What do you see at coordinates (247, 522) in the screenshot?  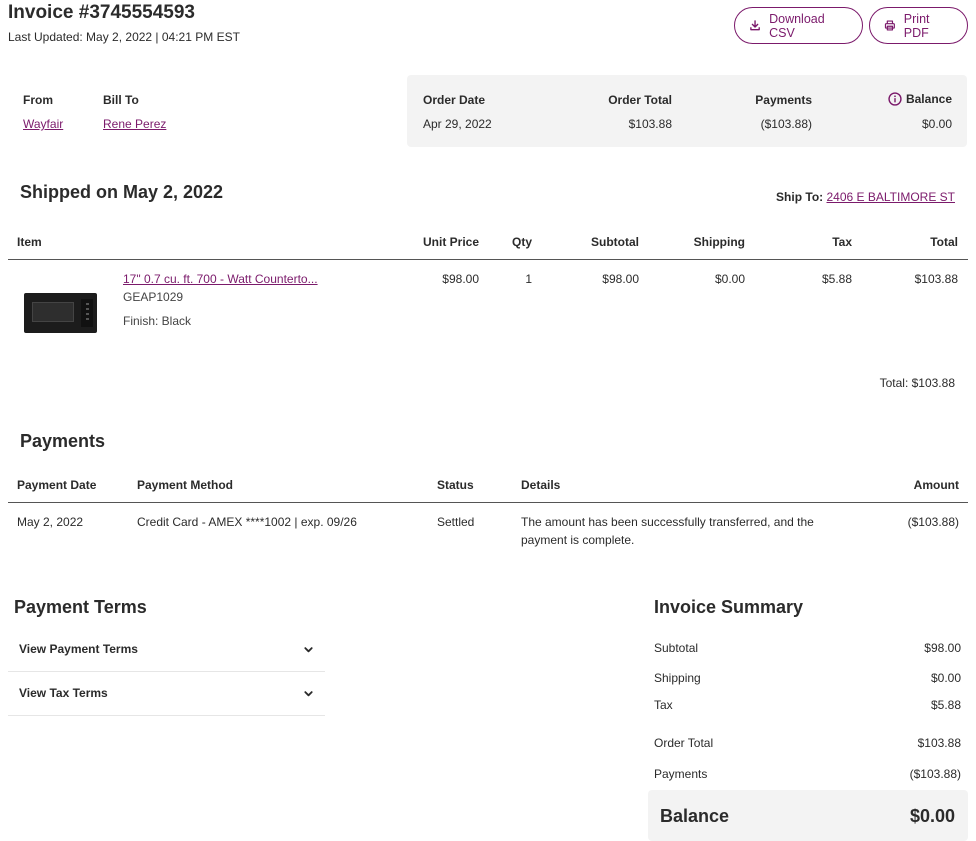 I see `payment-method: Credit Card - AMEX ****1002 | exp. 09/26` at bounding box center [247, 522].